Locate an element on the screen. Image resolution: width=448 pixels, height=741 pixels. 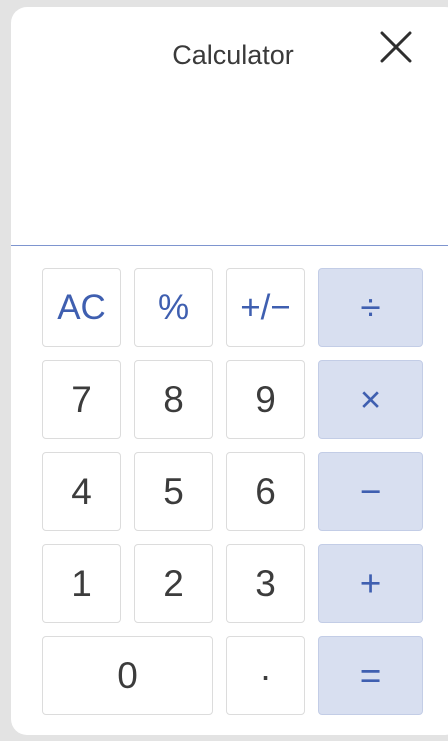
digit-5-button: 5 is located at coordinates (173, 491).